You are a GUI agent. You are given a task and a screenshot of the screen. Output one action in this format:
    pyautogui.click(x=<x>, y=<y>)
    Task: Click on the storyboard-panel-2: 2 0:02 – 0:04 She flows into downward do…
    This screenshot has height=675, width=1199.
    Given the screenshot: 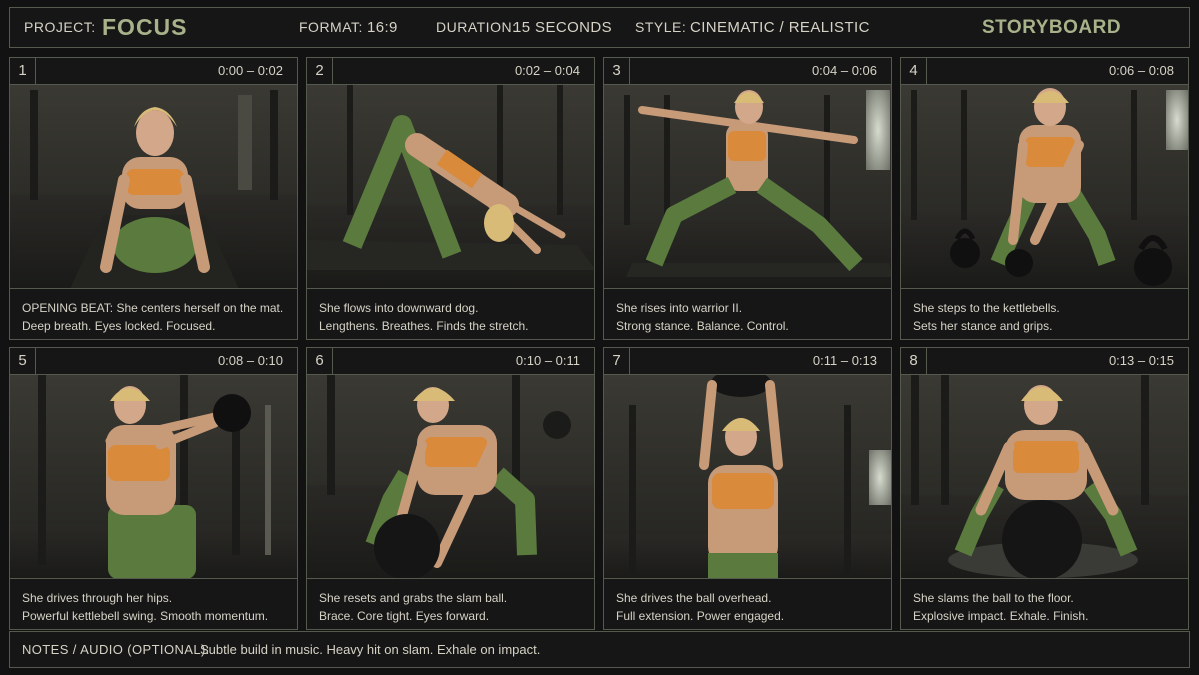 What is the action you would take?
    pyautogui.click(x=450, y=198)
    